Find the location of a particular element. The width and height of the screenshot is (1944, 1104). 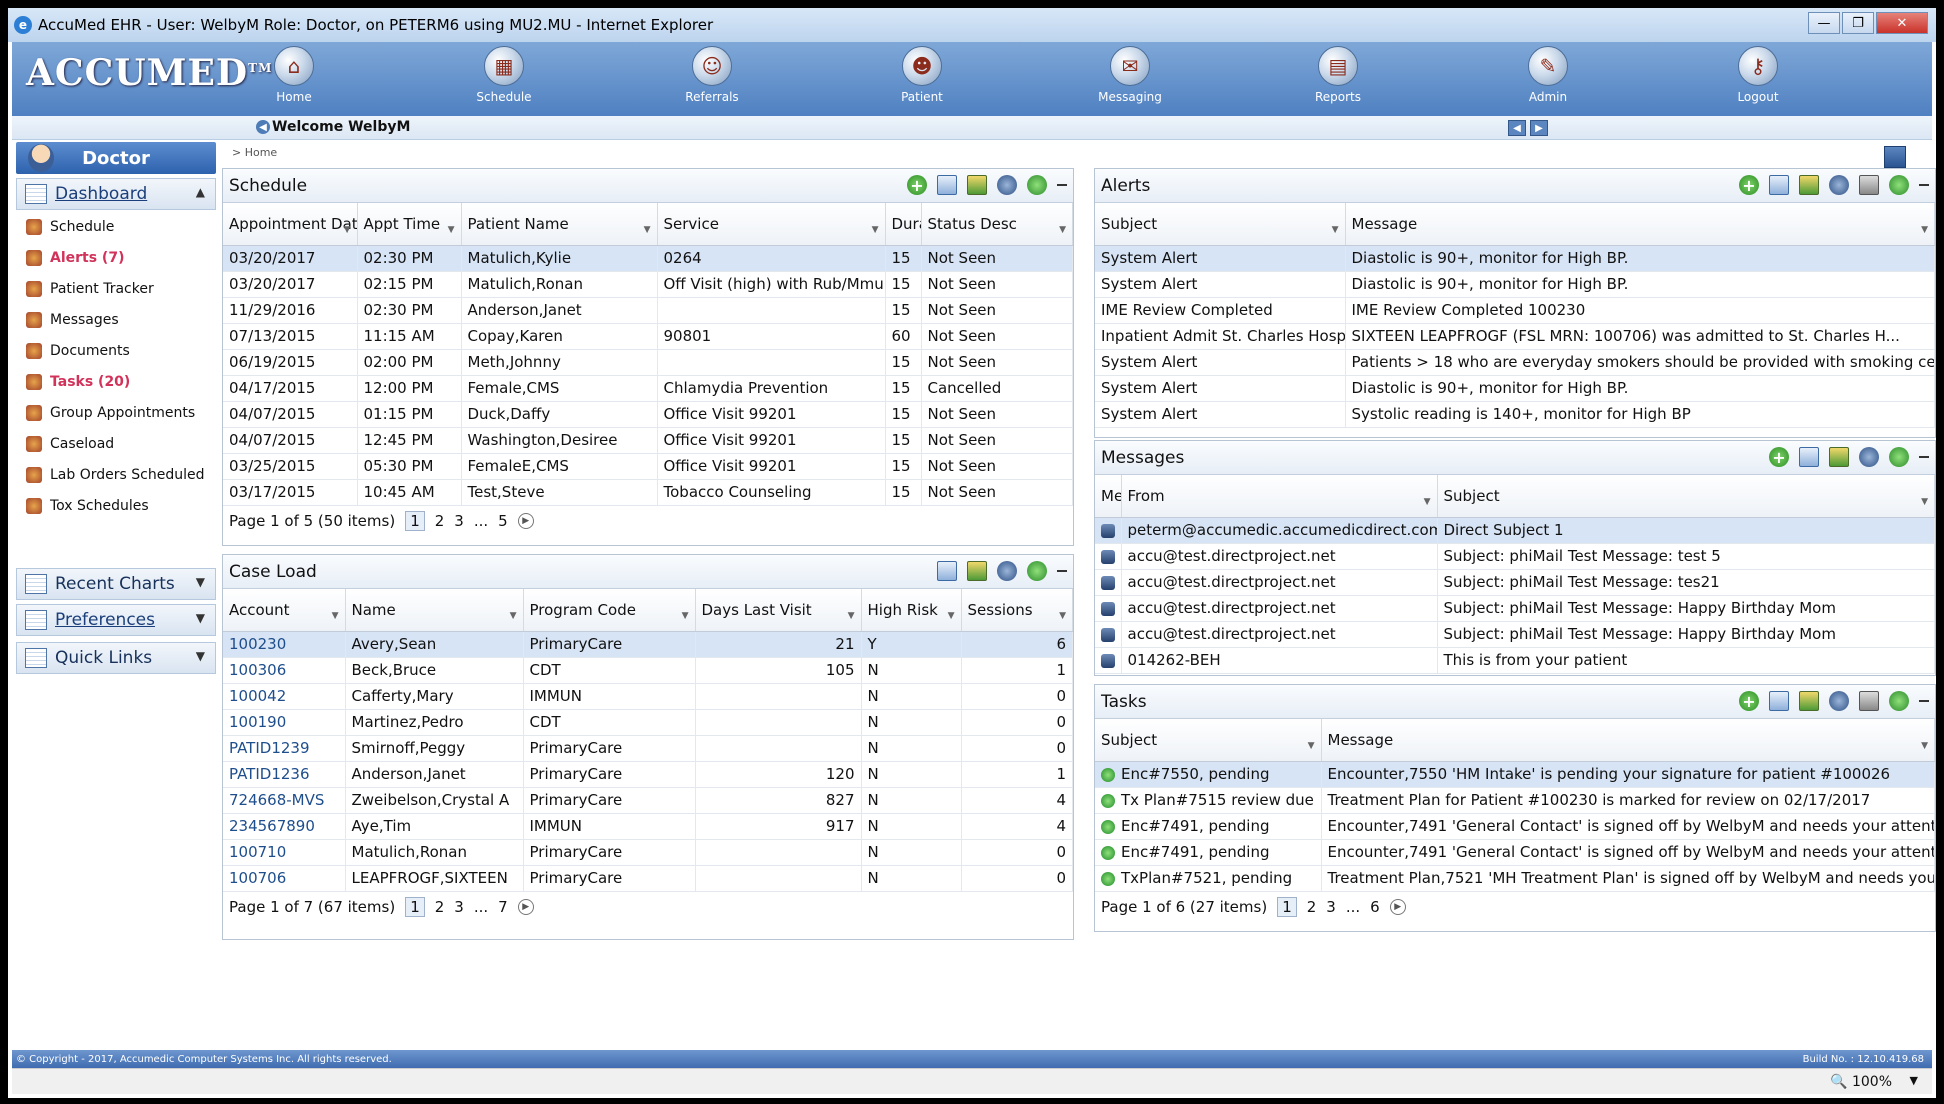

table-cell: 100706 is located at coordinates (284, 878).